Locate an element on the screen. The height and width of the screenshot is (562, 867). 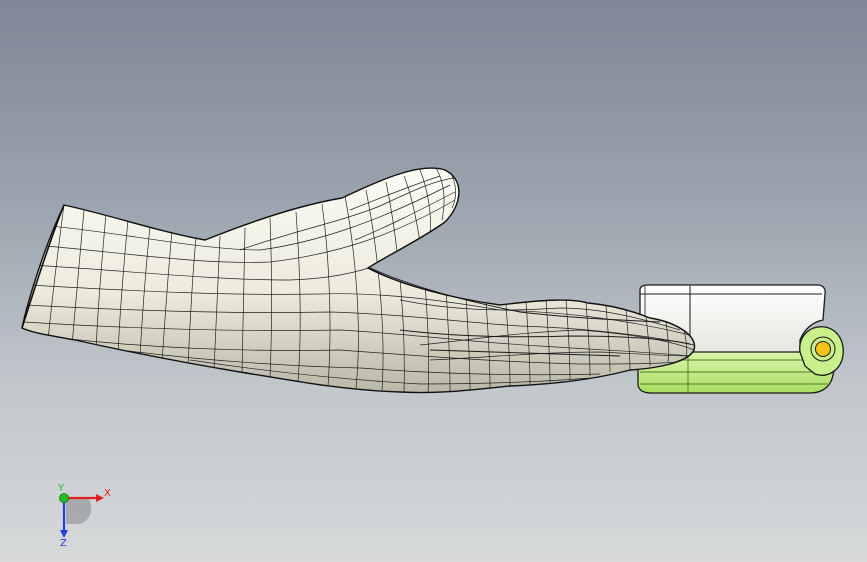
y-axis-dot-icon is located at coordinates (64, 498).